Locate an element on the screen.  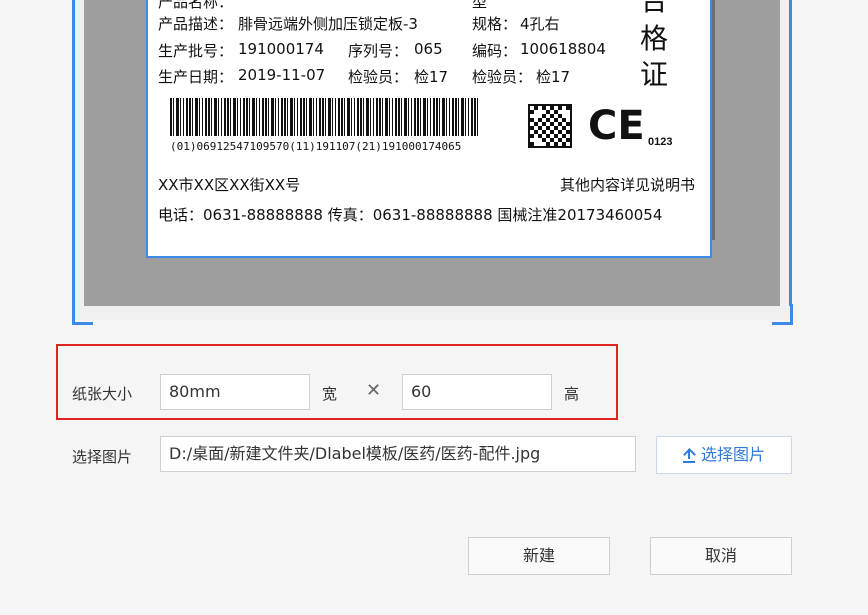
selection-corner-bottom-right is located at coordinates (782, 314).